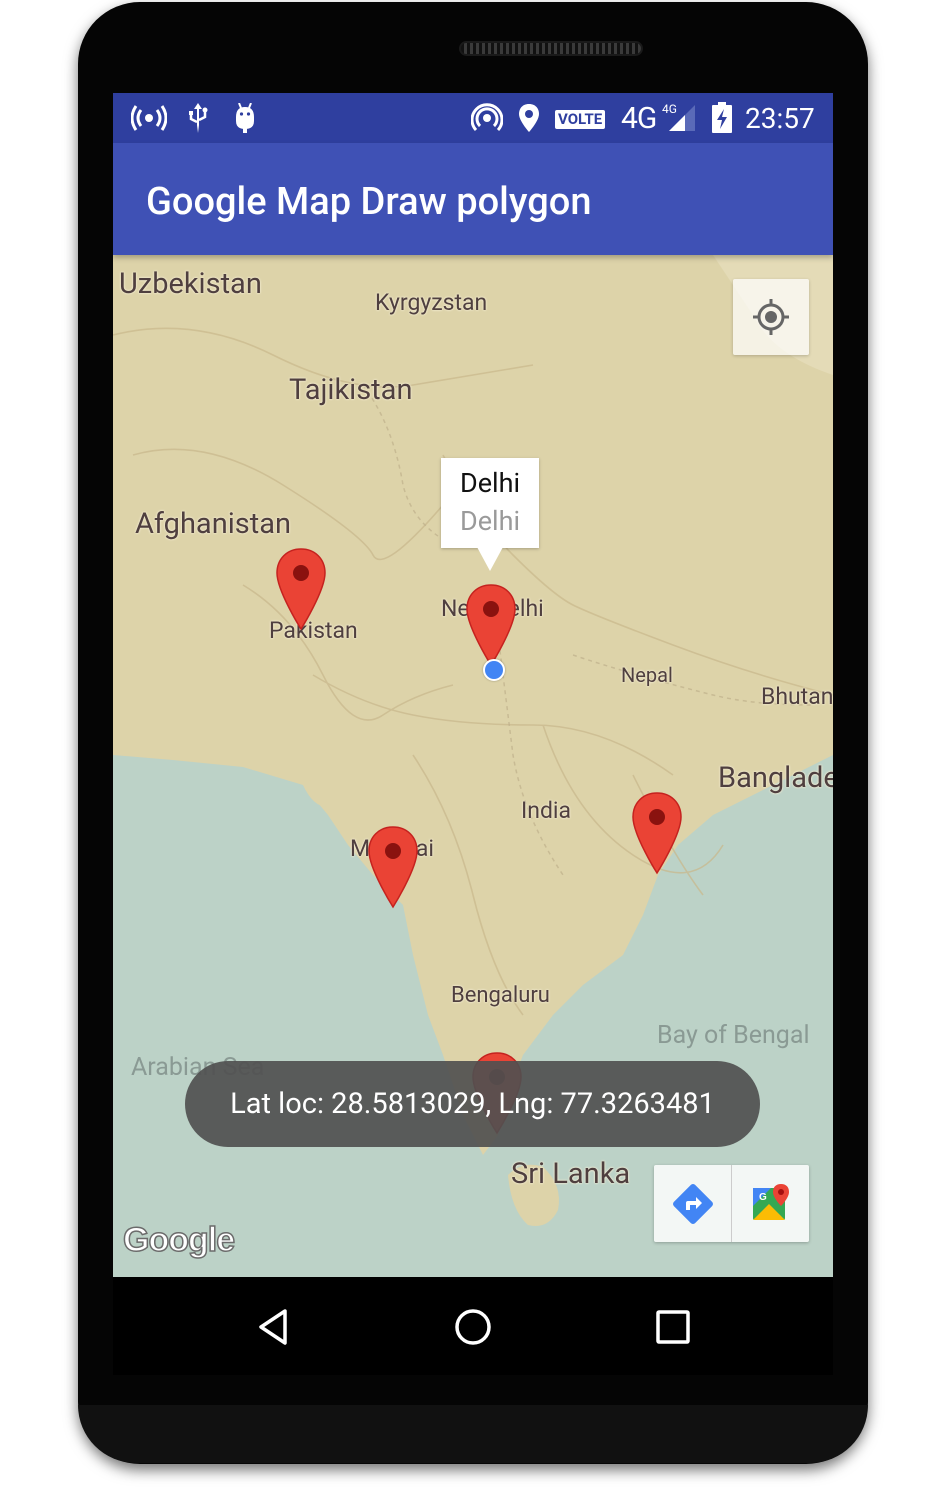 Image resolution: width=945 pixels, height=1490 pixels. Describe the element at coordinates (763, 1197) in the screenshot. I see `svg-text: G` at that location.